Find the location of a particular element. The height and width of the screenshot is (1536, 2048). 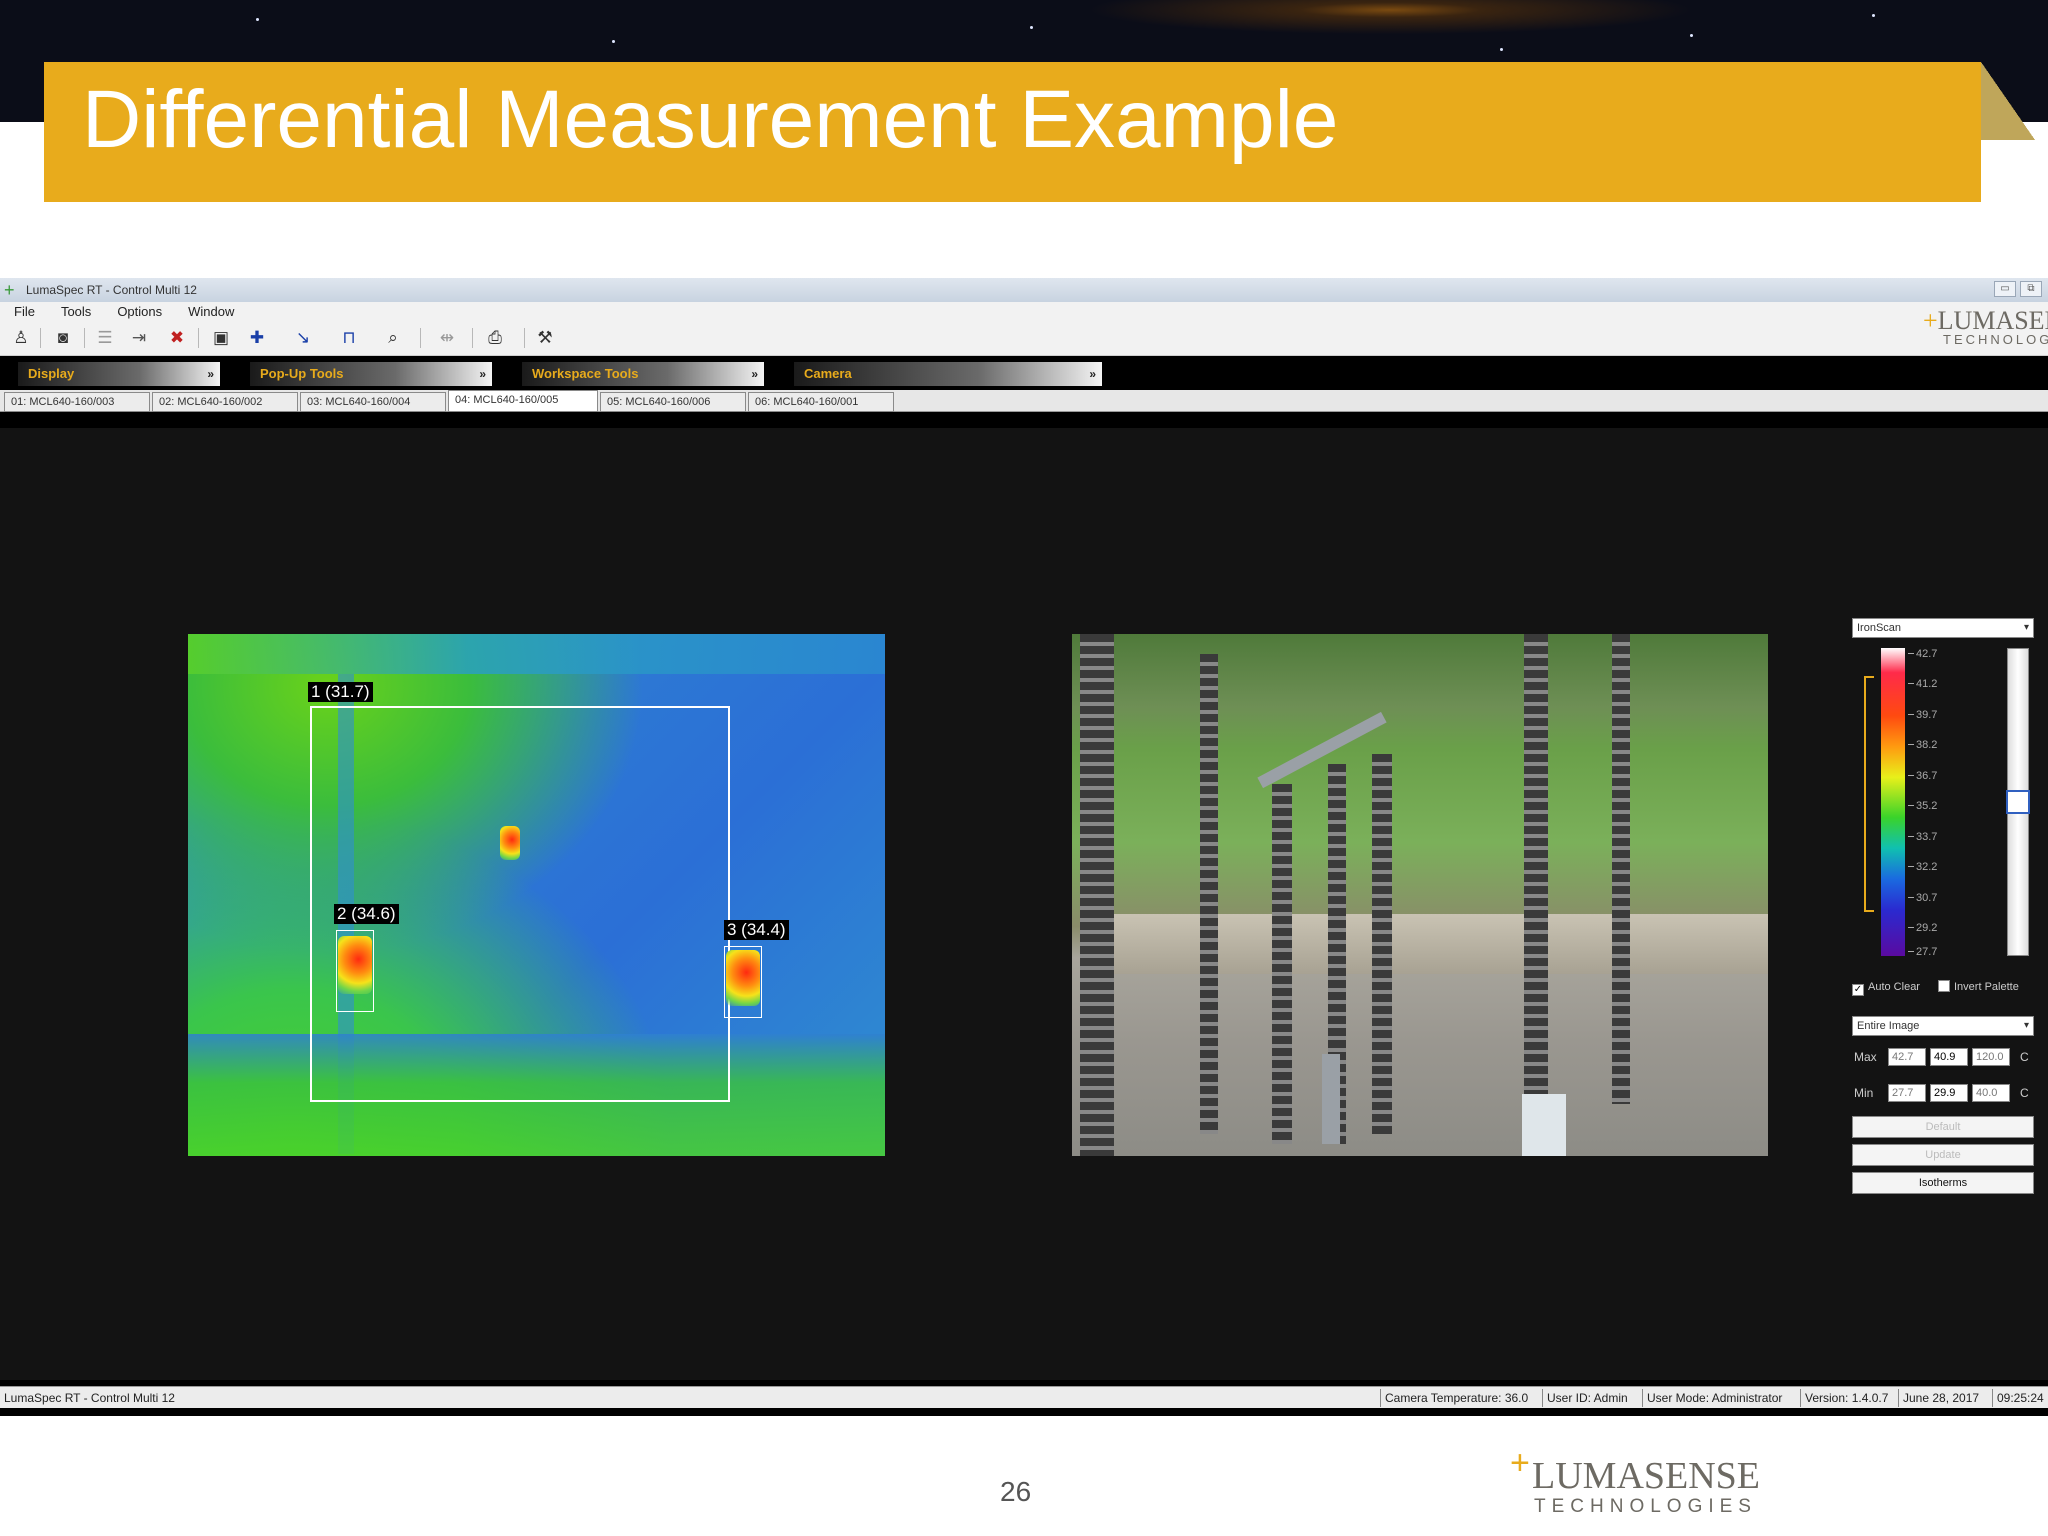

banner-corner is located at coordinates (2008, 101).